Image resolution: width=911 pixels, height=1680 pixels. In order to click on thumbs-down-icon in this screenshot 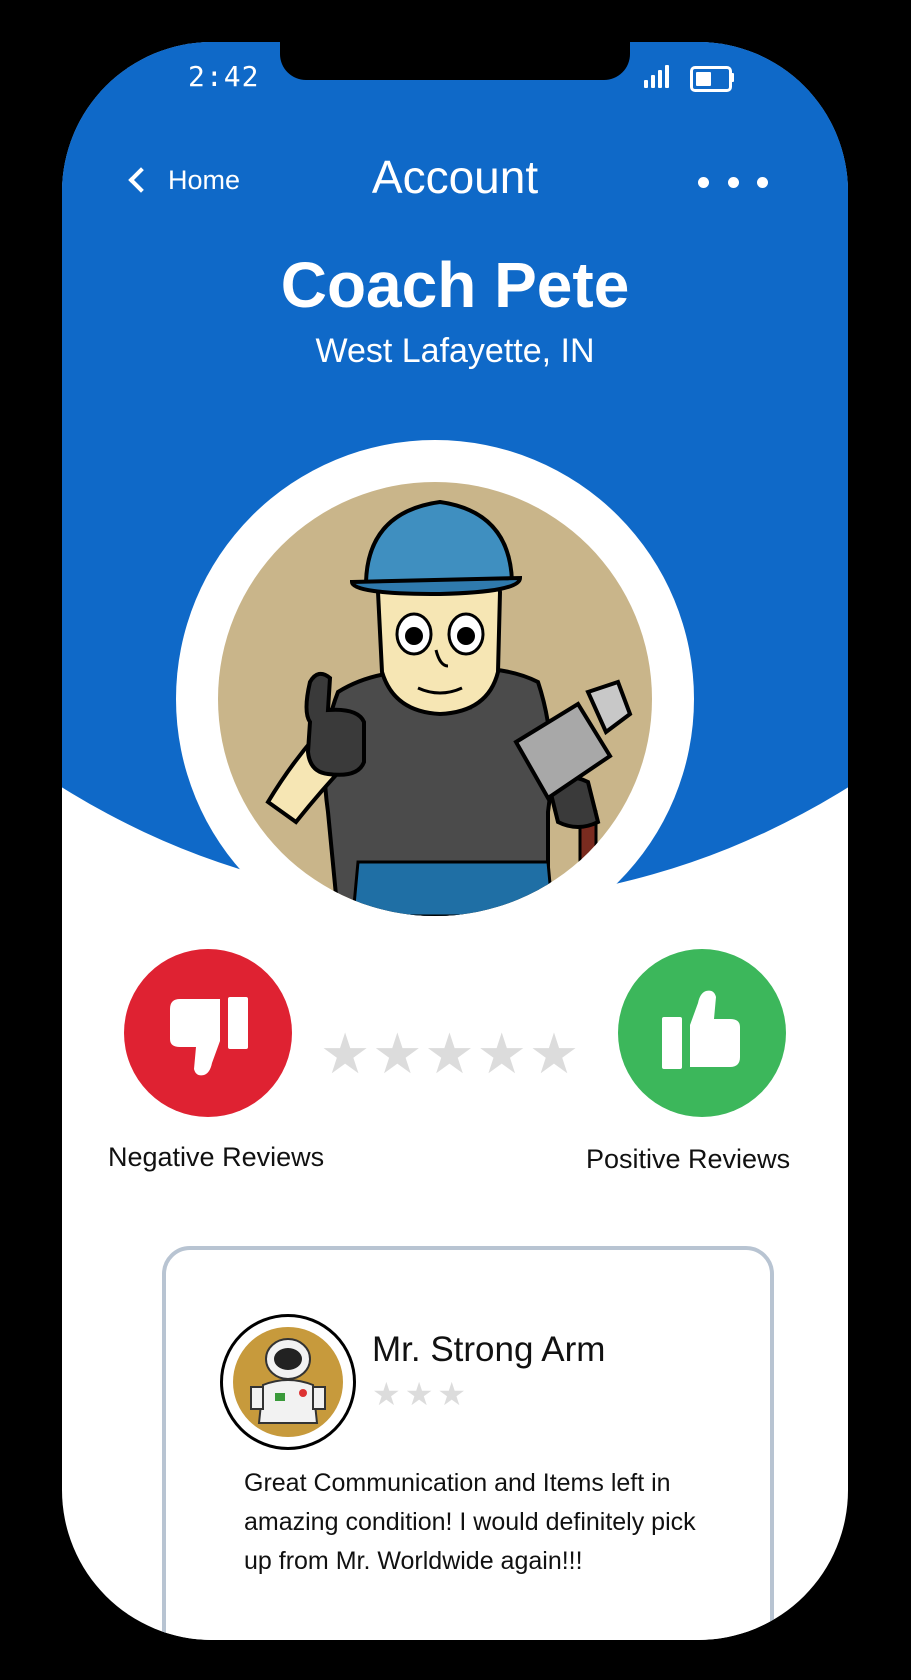, I will do `click(209, 1036)`.